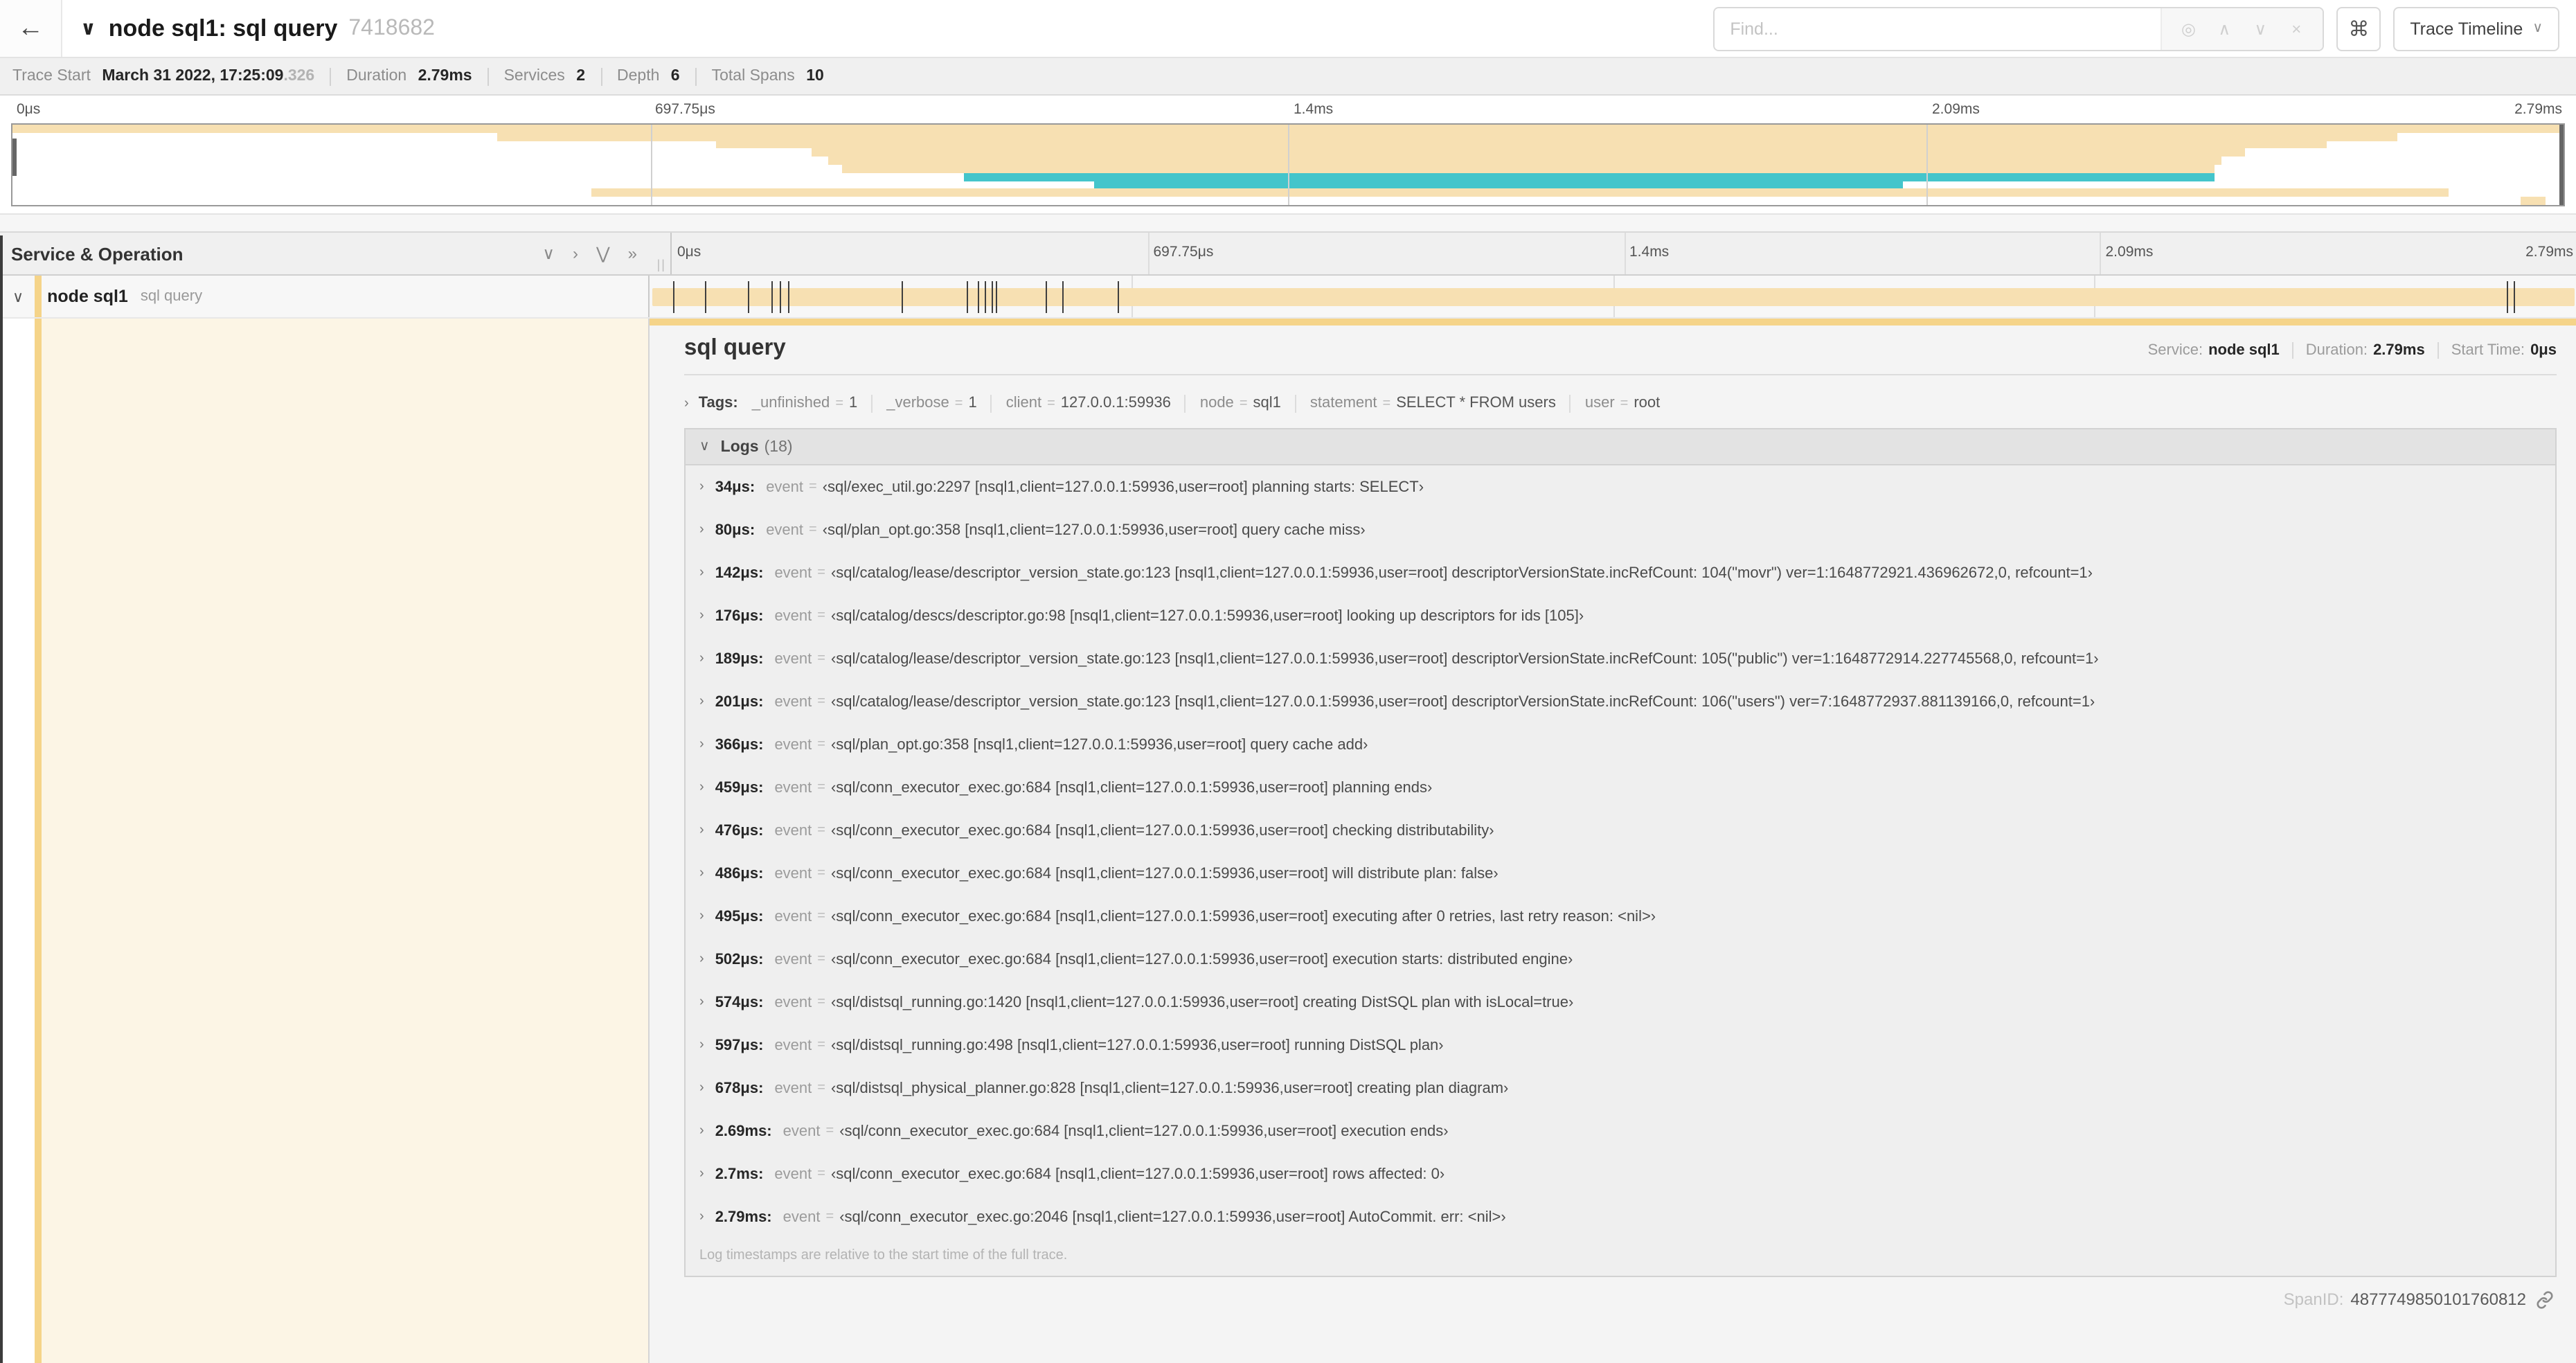 The image size is (2576, 1363). Describe the element at coordinates (2438, 351) in the screenshot. I see `meta-divider` at that location.